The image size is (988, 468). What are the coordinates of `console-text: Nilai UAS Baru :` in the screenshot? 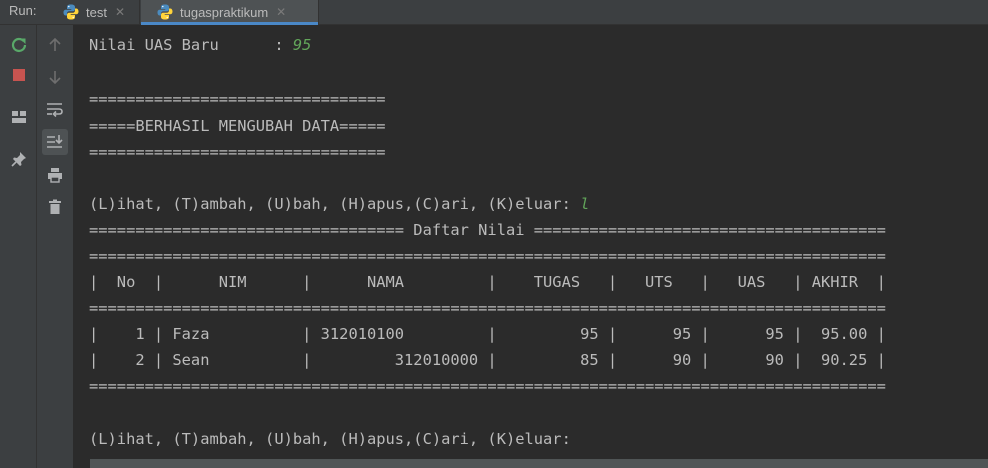 It's located at (191, 45).